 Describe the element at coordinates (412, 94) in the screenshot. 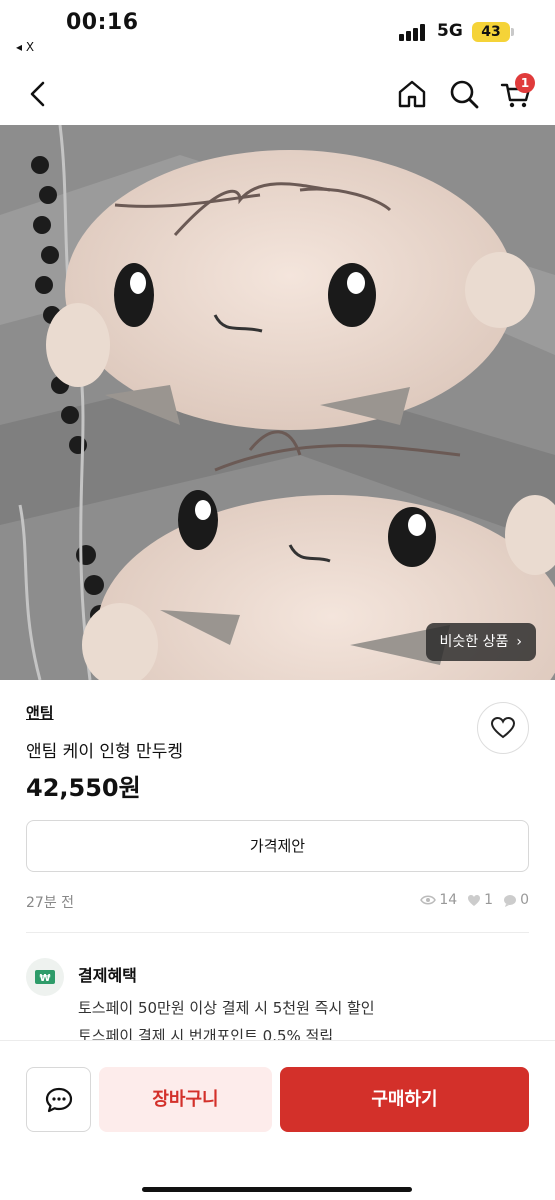

I see `home-icon` at that location.